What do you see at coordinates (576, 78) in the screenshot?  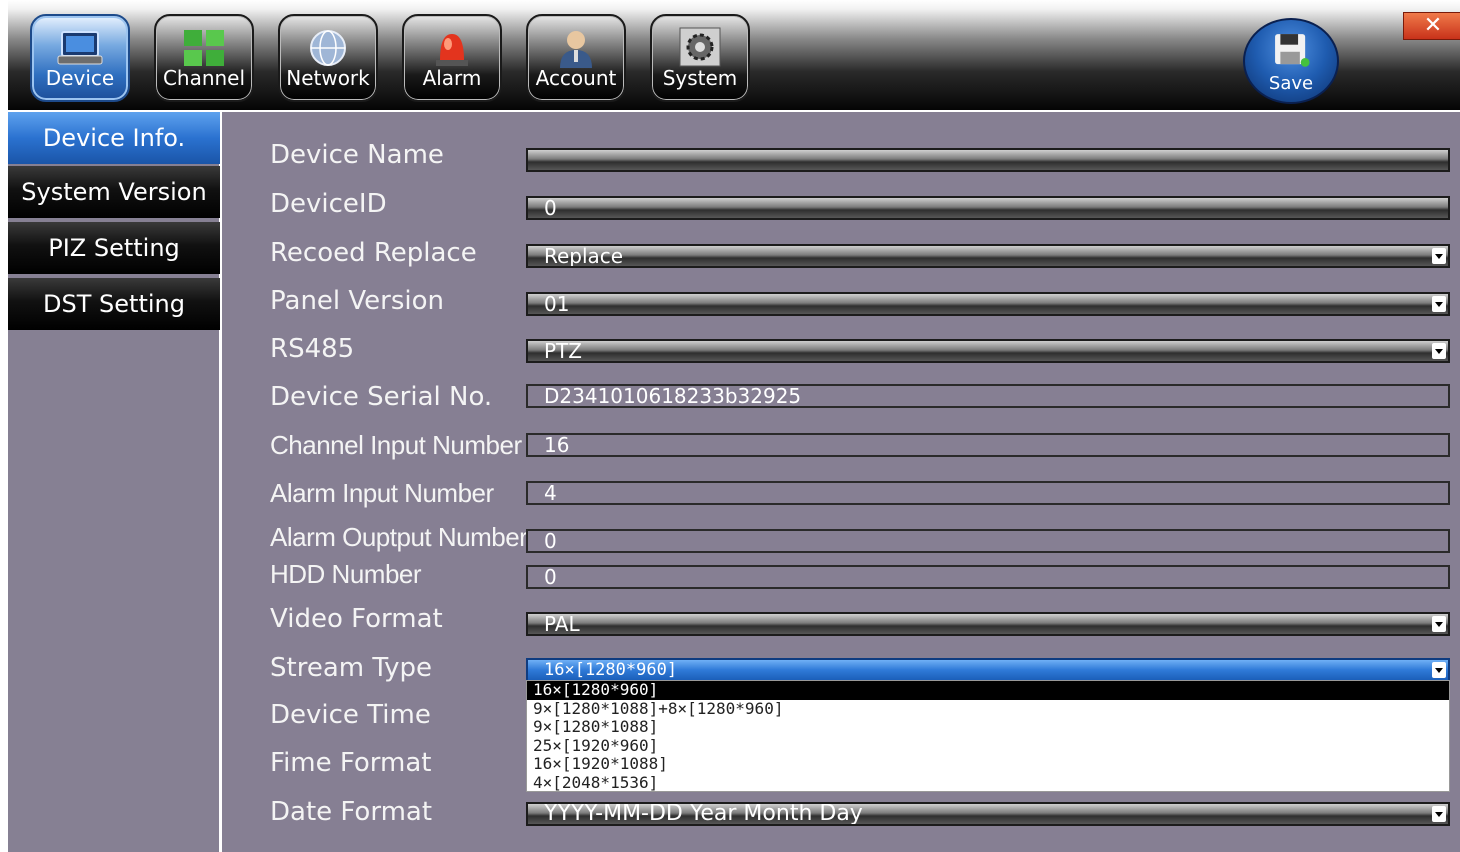 I see `tab-account-label: Account` at bounding box center [576, 78].